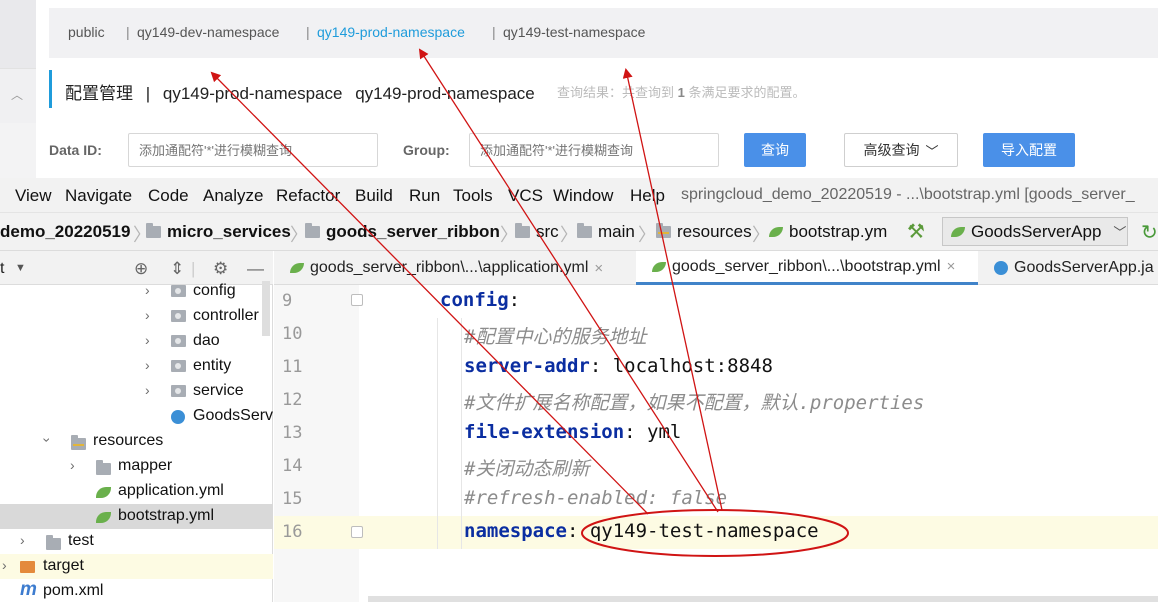 The height and width of the screenshot is (602, 1158). Describe the element at coordinates (594, 150) in the screenshot. I see `group-input` at that location.